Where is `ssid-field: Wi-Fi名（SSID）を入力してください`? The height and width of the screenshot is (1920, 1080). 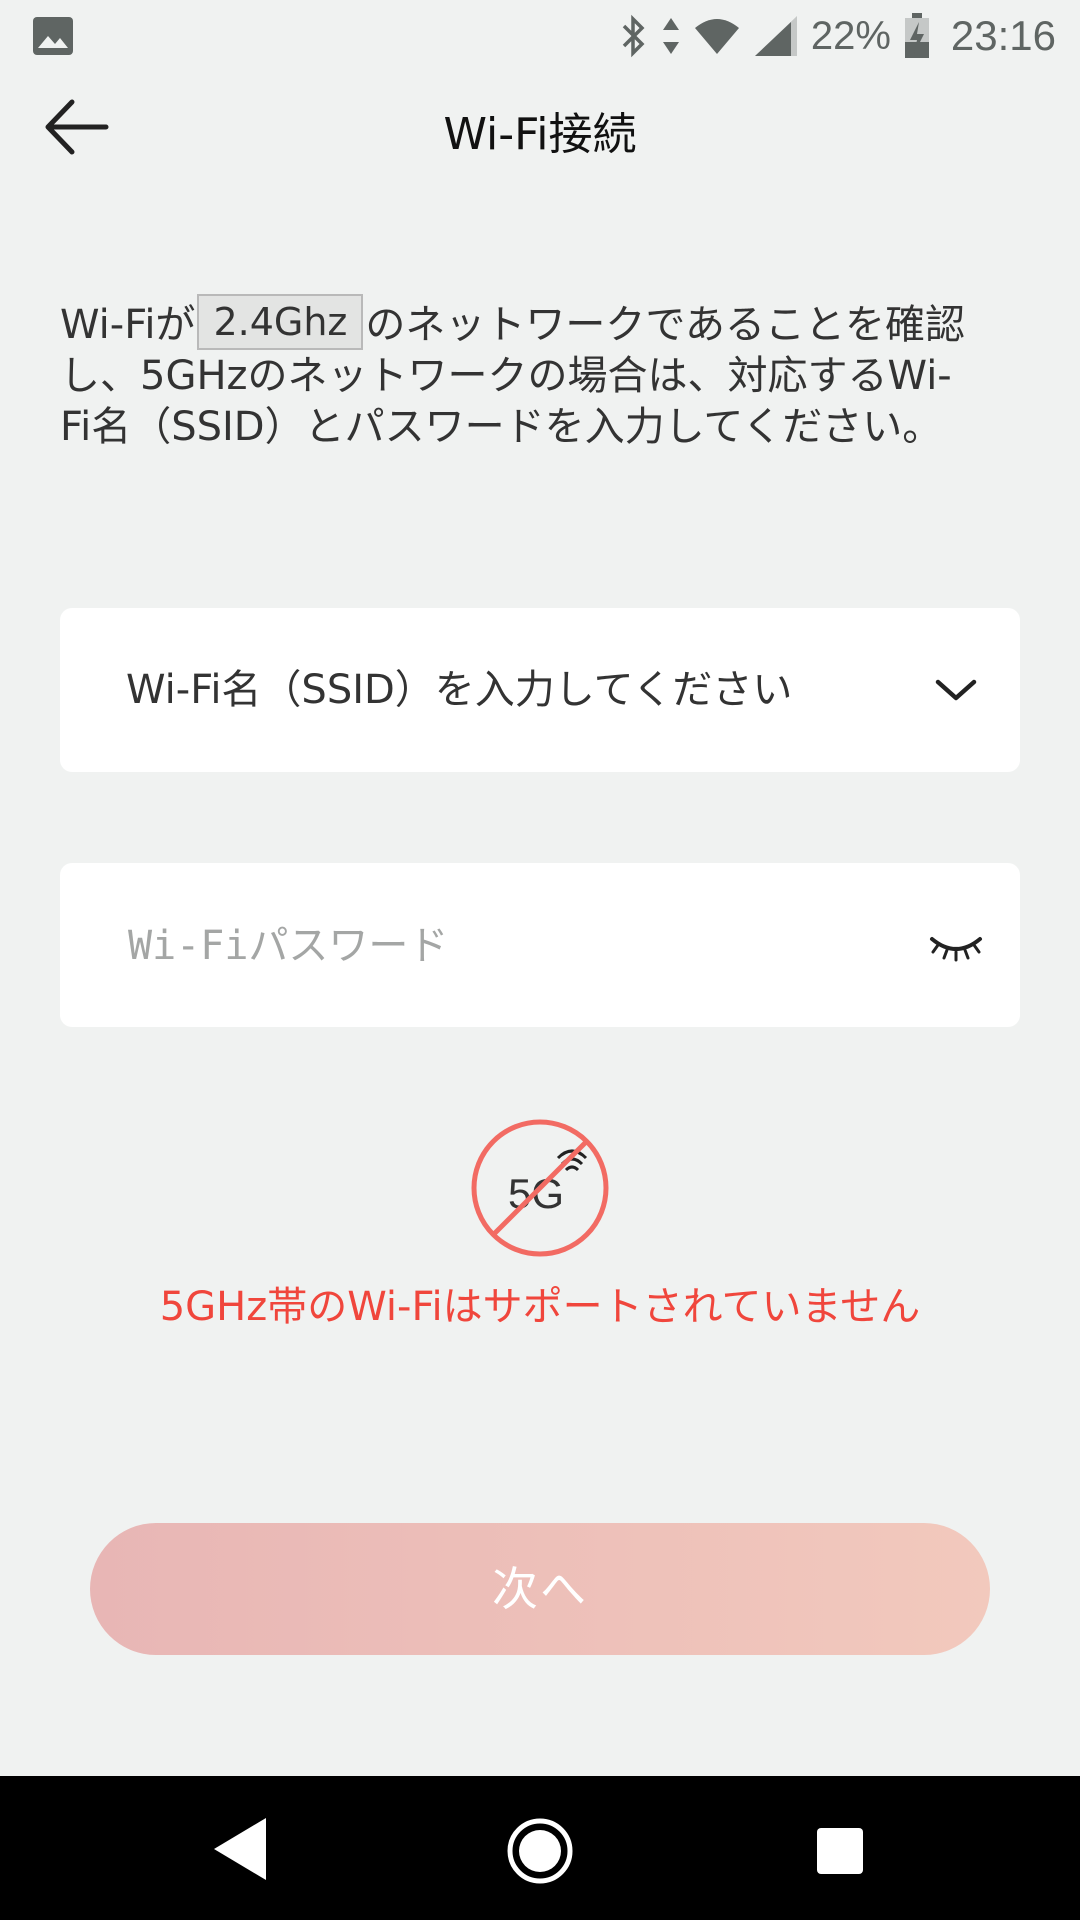 ssid-field: Wi-Fi名（SSID）を入力してください is located at coordinates (540, 690).